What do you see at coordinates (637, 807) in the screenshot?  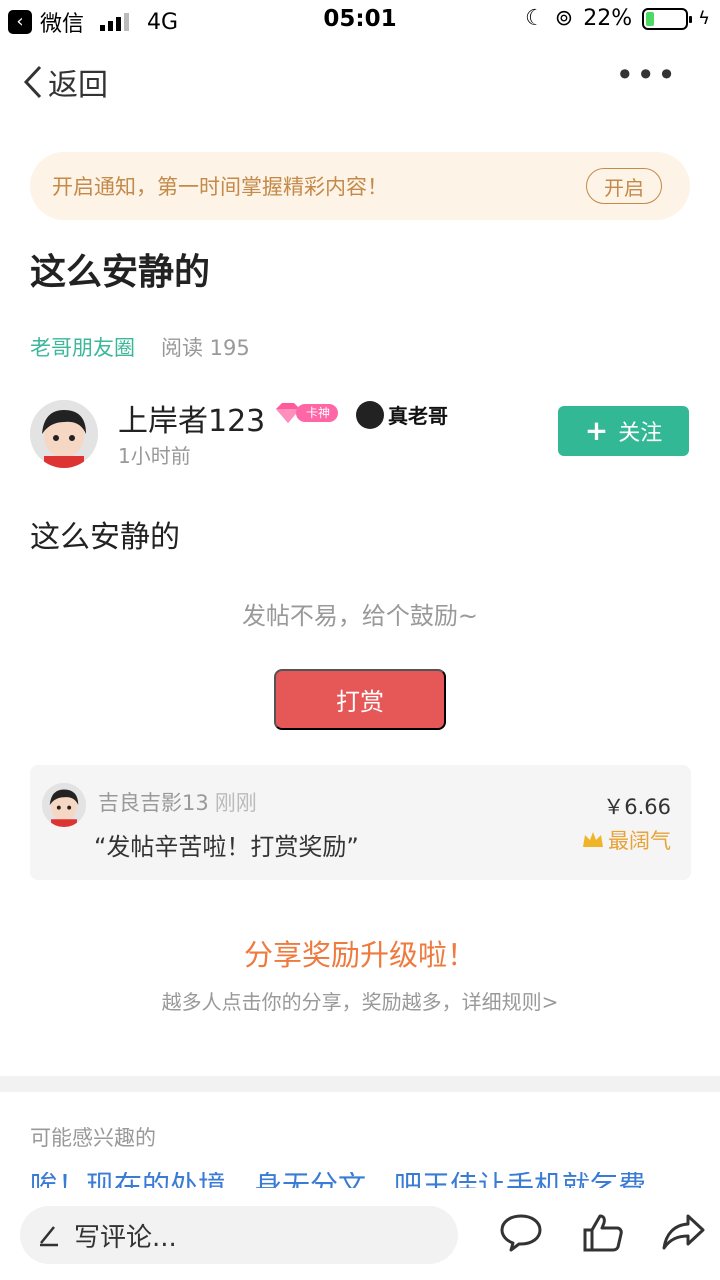 I see `tip-amount: ￥6.66` at bounding box center [637, 807].